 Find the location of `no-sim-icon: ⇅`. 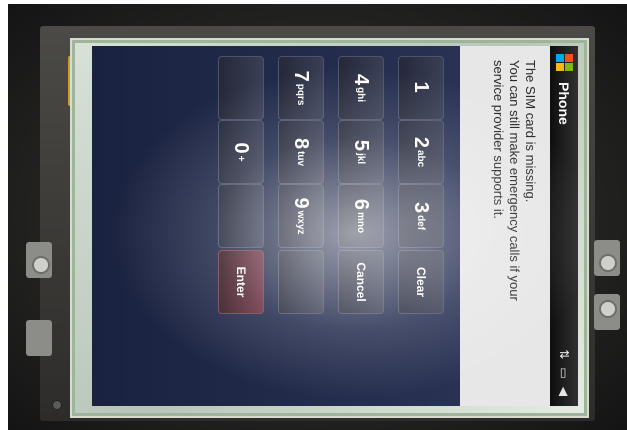

no-sim-icon: ⇅ is located at coordinates (564, 354).